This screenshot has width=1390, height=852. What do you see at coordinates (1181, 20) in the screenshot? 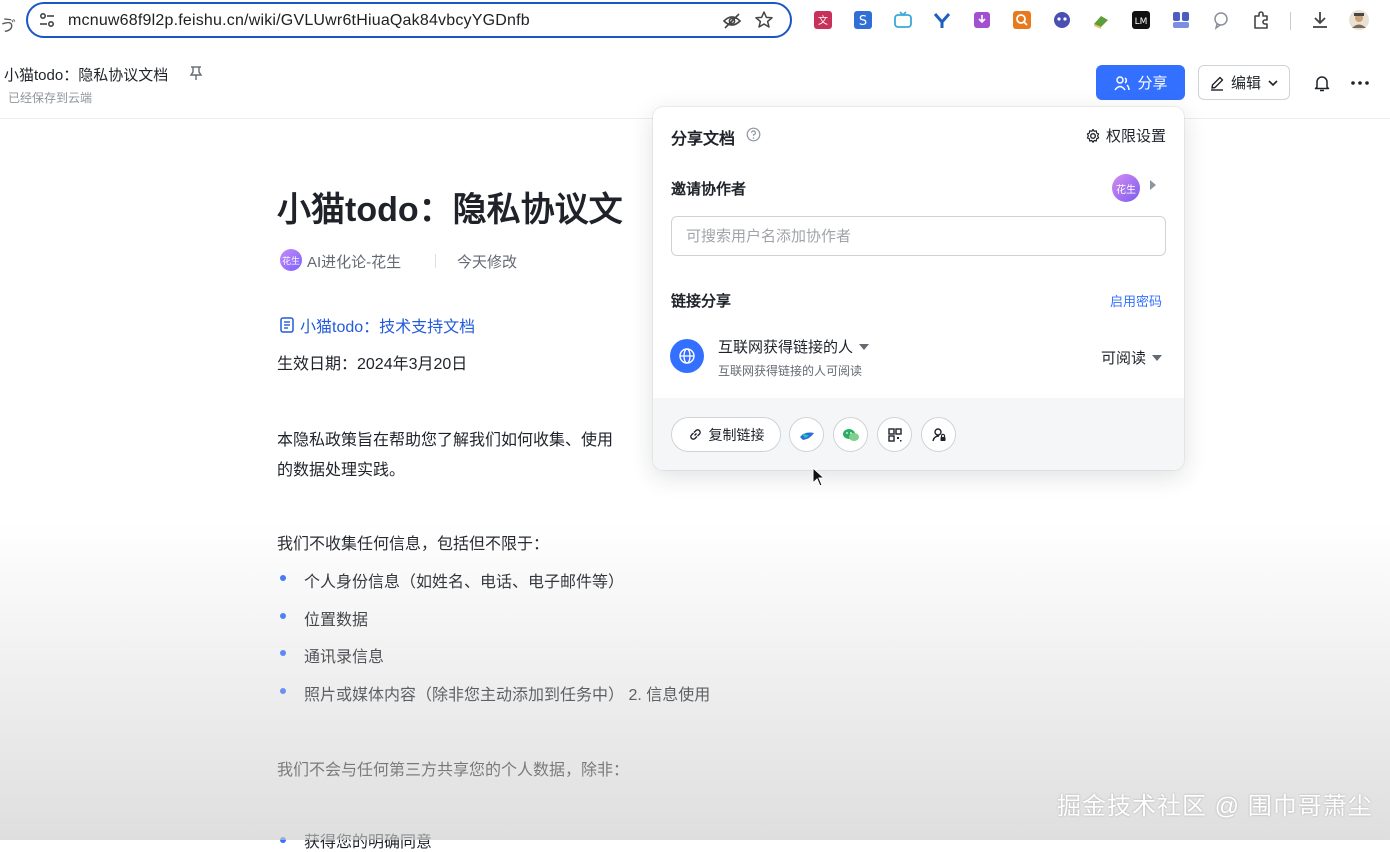
I see `grid-ext-icon` at bounding box center [1181, 20].